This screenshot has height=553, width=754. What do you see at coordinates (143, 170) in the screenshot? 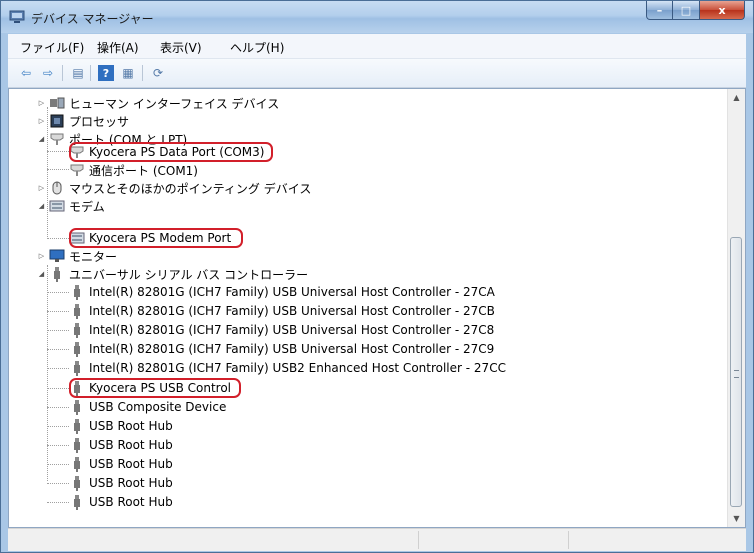
I see `tree-label: 通信ポート (COM1)` at bounding box center [143, 170].